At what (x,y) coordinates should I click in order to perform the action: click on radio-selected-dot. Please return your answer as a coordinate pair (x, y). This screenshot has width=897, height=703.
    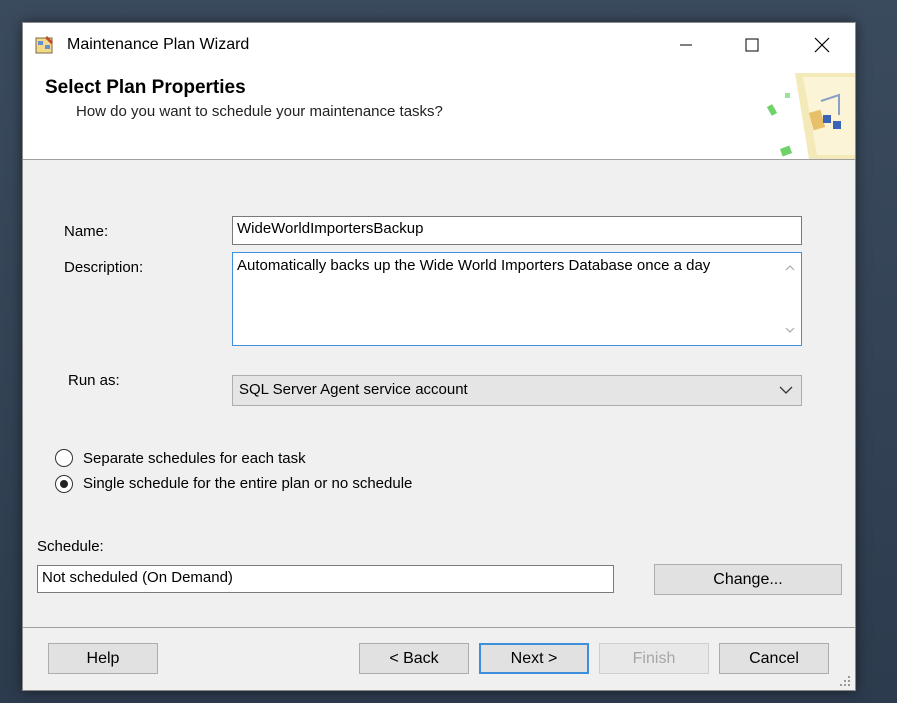
    Looking at the image, I should click on (64, 484).